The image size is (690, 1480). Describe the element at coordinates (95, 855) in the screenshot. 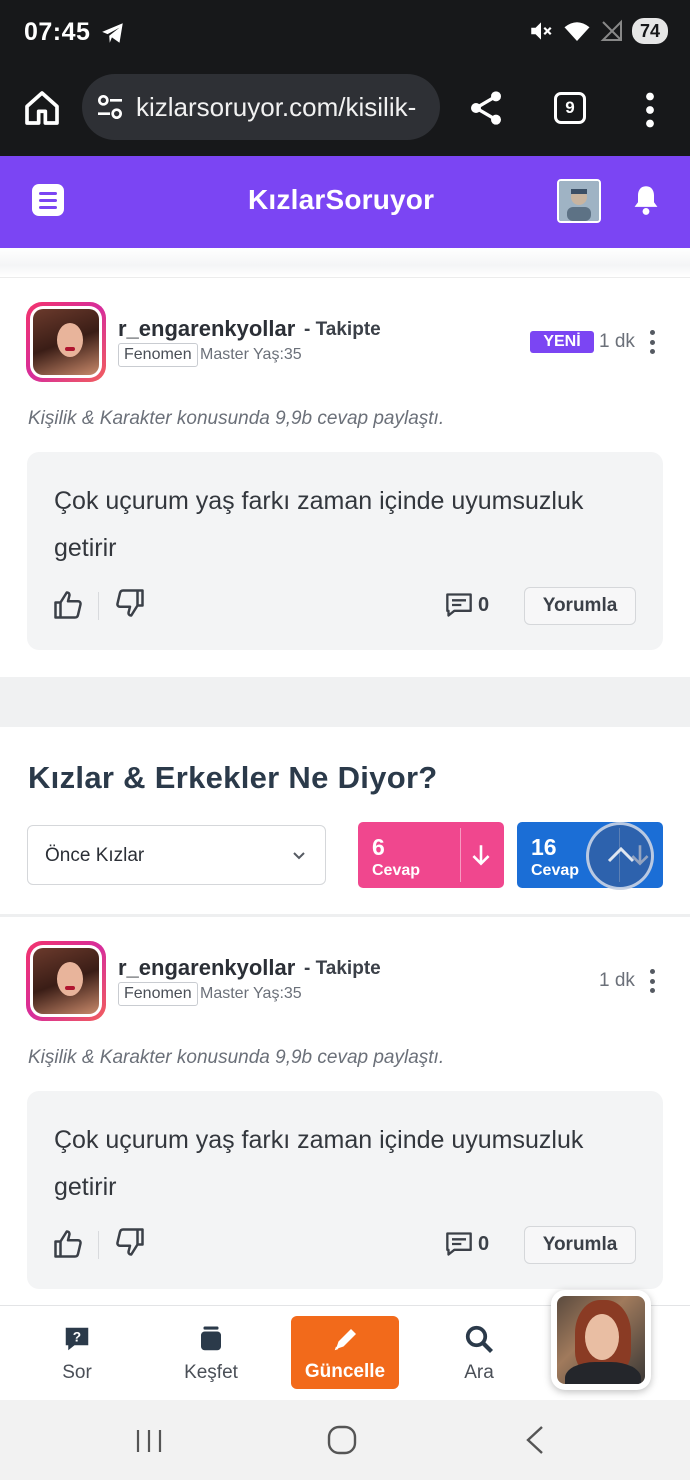

I see `sort-selected-value: Önce Kızlar` at that location.